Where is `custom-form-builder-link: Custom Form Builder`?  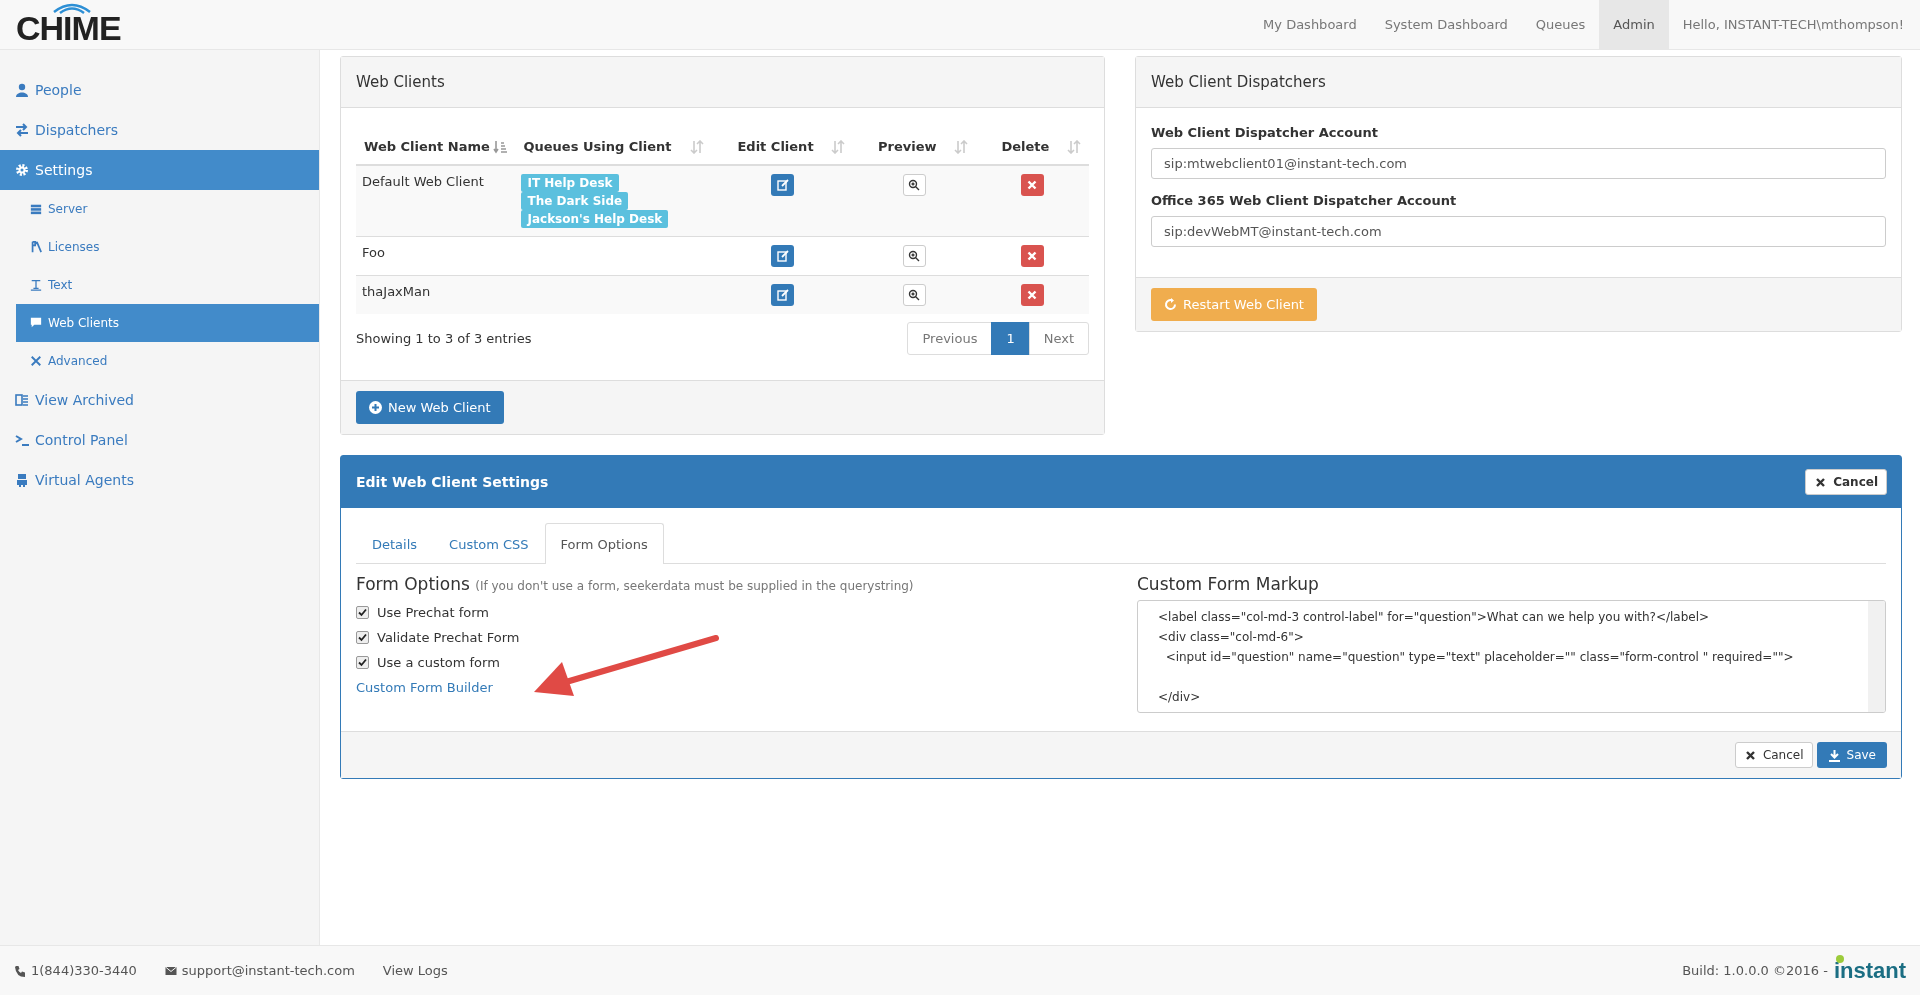 custom-form-builder-link: Custom Form Builder is located at coordinates (424, 687).